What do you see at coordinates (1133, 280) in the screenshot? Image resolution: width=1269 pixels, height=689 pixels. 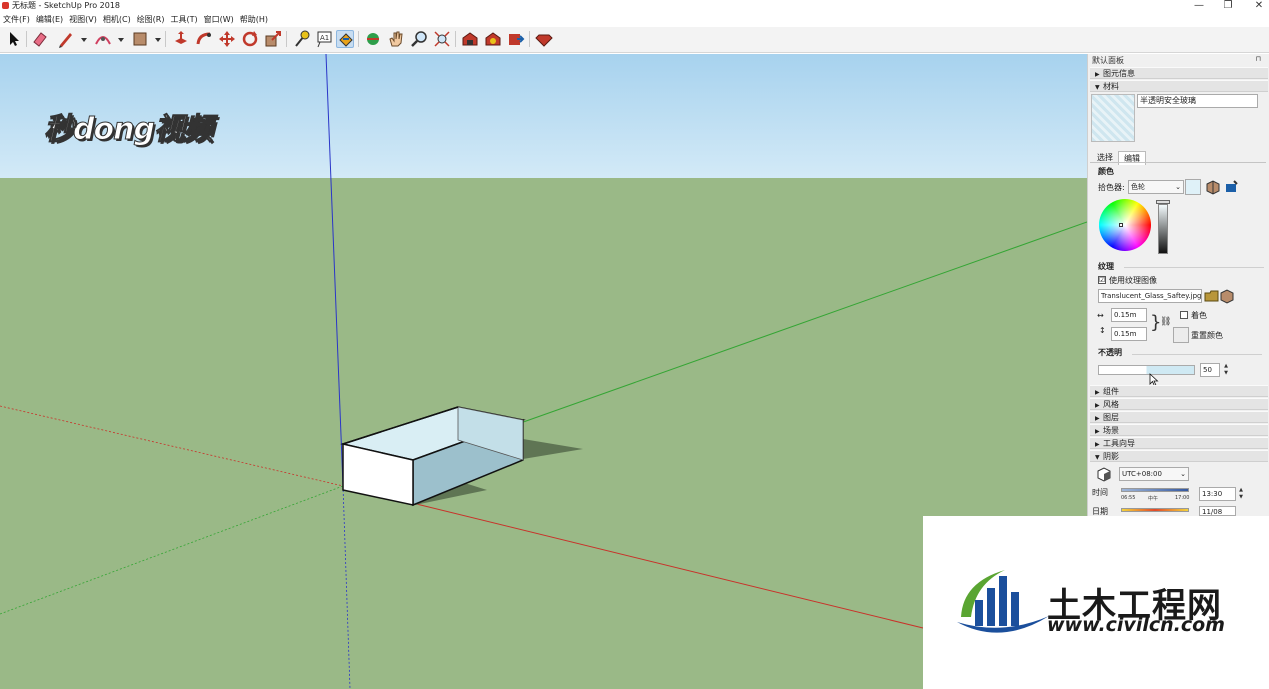 I see `use-texture-label: 使用纹理图像` at bounding box center [1133, 280].